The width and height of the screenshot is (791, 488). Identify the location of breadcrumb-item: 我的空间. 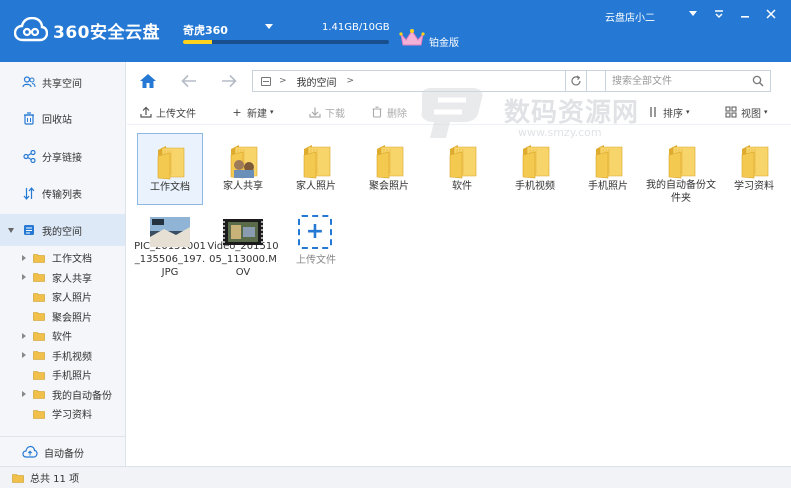
(317, 81).